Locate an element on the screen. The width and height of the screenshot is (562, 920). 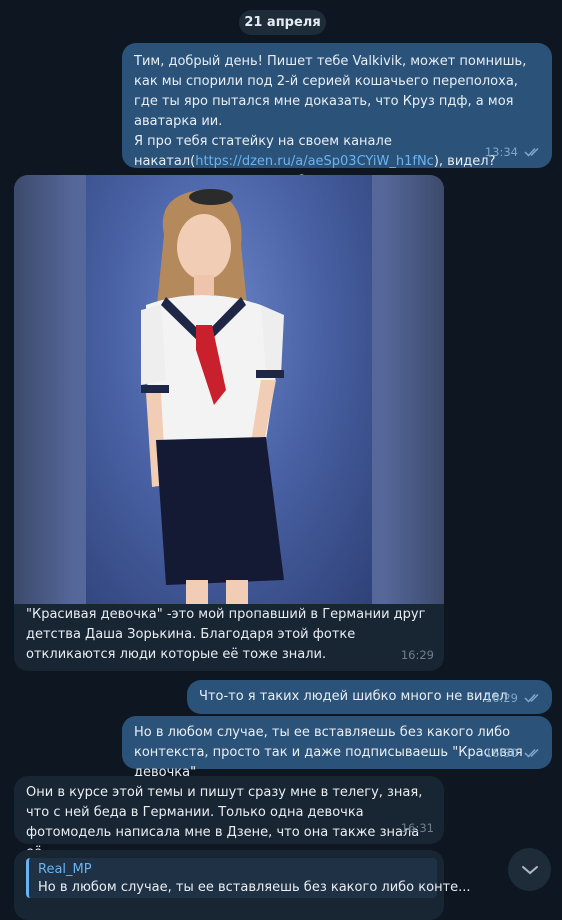
message-time: 16:31 is located at coordinates (417, 828).